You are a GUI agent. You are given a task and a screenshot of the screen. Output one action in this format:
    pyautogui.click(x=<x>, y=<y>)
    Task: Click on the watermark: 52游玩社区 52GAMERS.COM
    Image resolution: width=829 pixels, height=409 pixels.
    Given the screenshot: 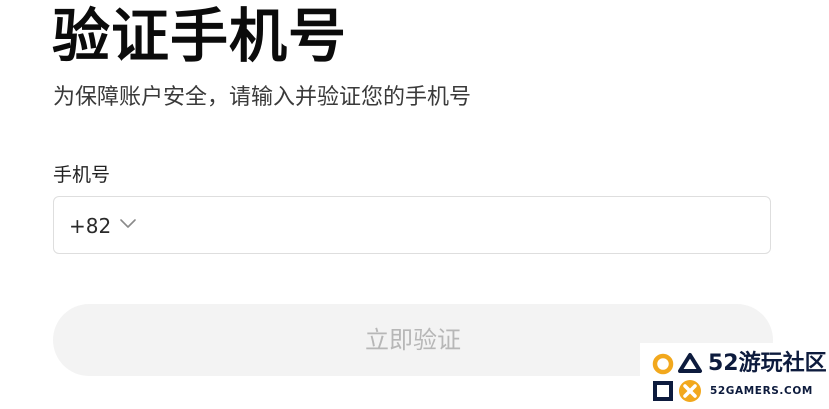 What is the action you would take?
    pyautogui.click(x=734, y=376)
    